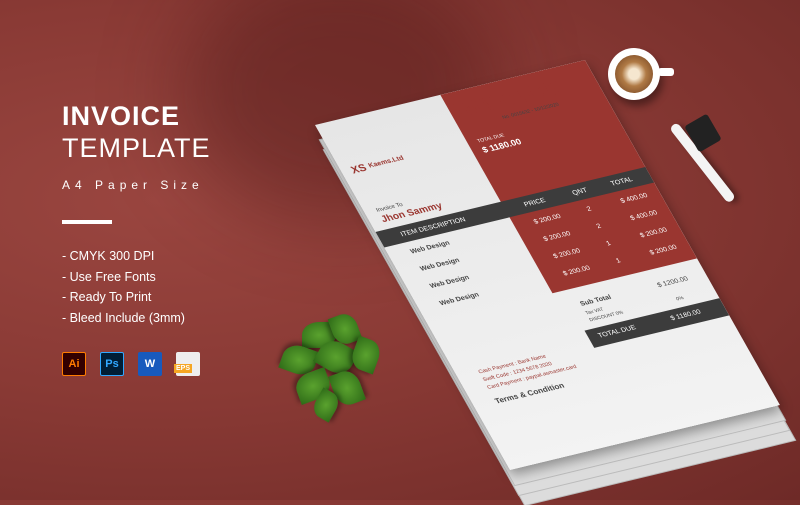  I want to click on sub-total-value: $ 1200.00, so click(673, 282).